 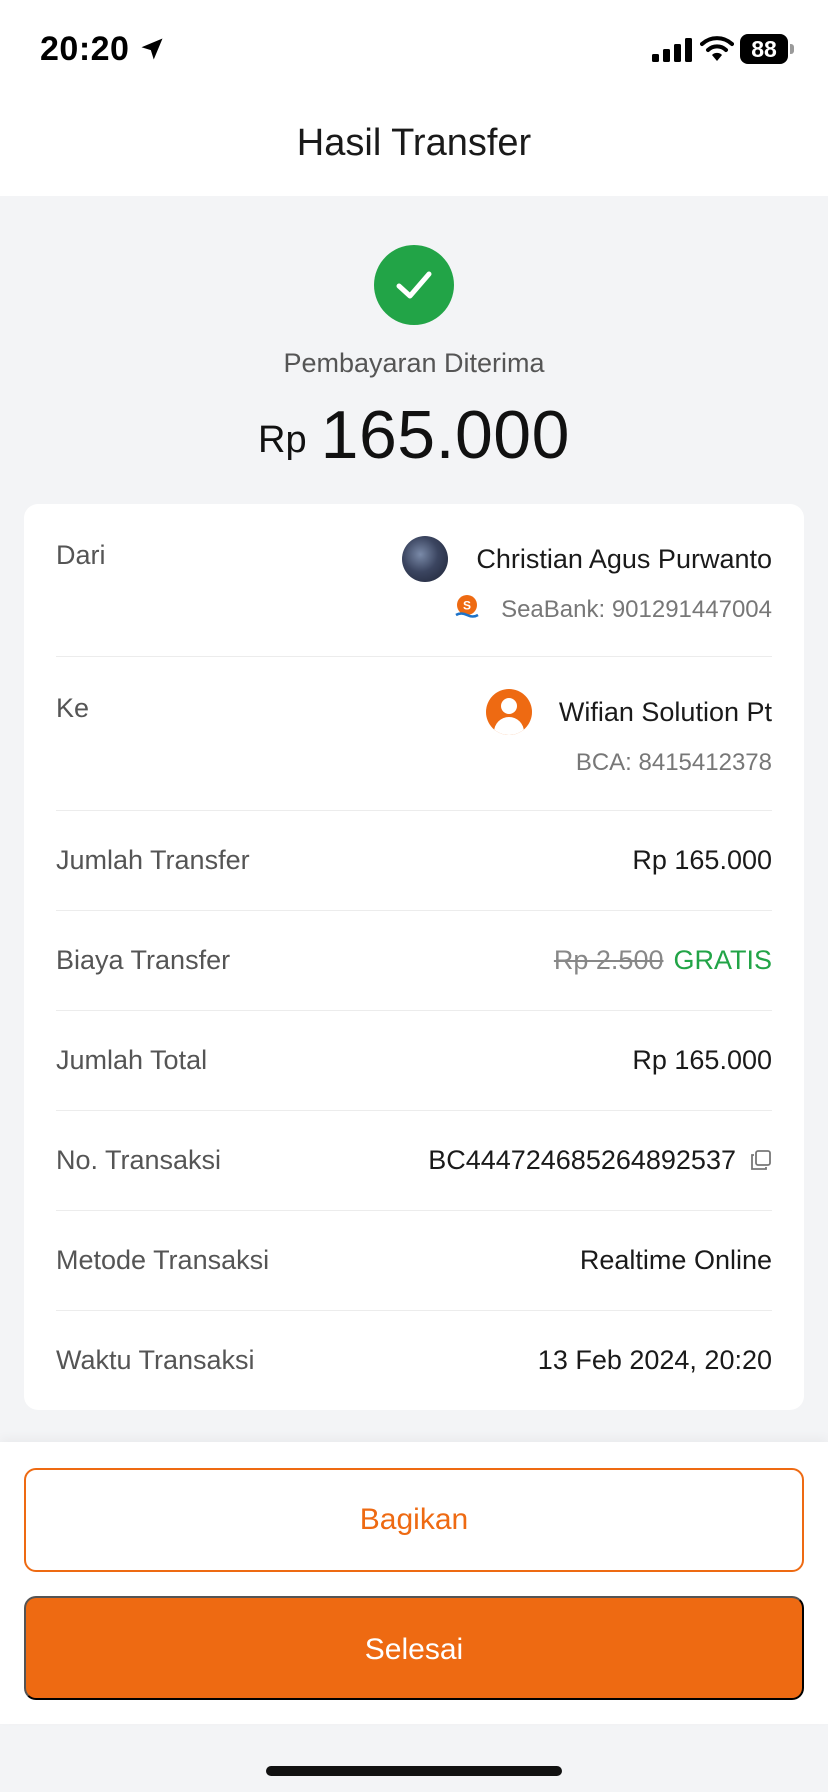 I want to click on checkmark-icon, so click(x=414, y=285).